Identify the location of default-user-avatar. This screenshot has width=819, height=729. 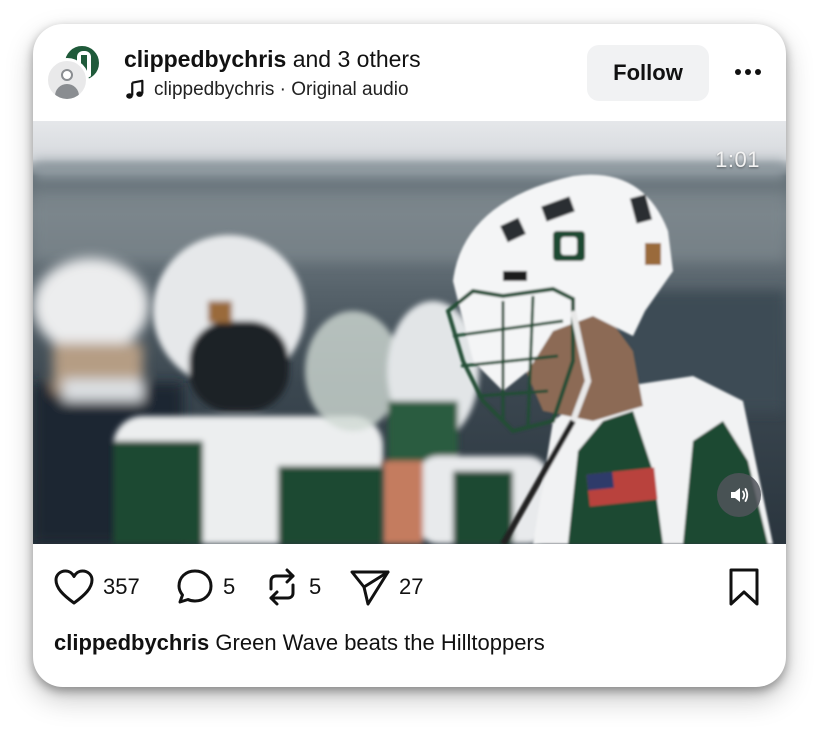
(67, 80).